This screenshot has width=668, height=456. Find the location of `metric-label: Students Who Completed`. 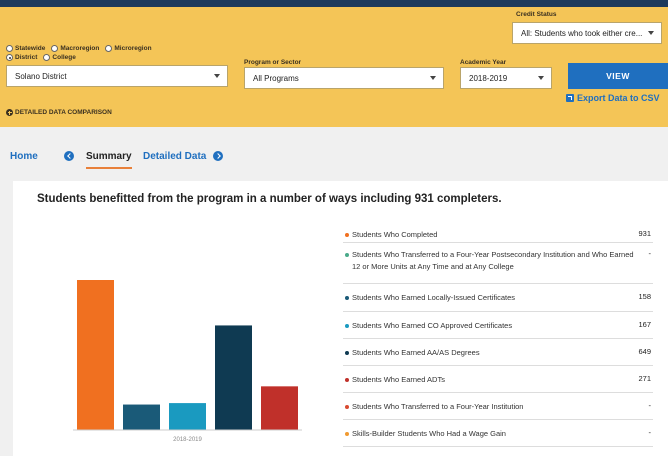

metric-label: Students Who Completed is located at coordinates (395, 234).